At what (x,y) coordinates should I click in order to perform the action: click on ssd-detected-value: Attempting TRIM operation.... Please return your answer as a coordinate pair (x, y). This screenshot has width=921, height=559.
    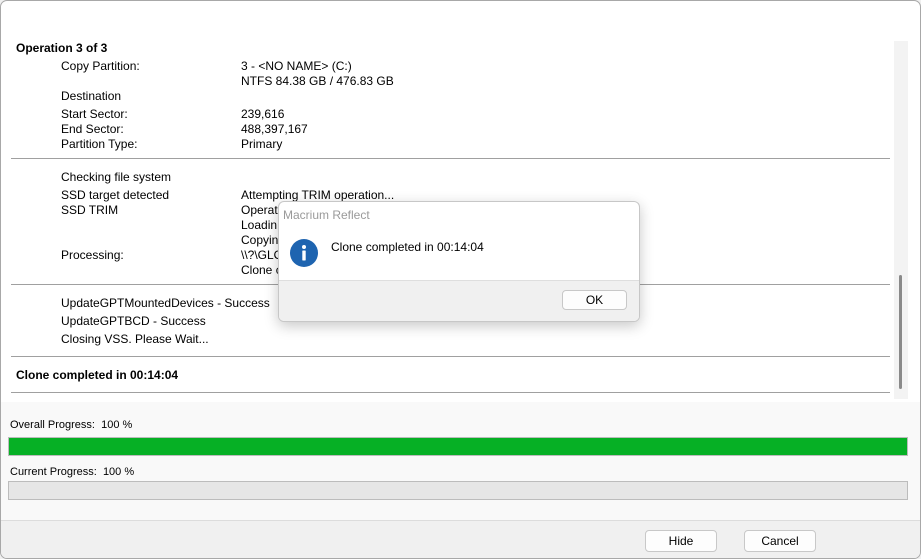
    Looking at the image, I should click on (318, 195).